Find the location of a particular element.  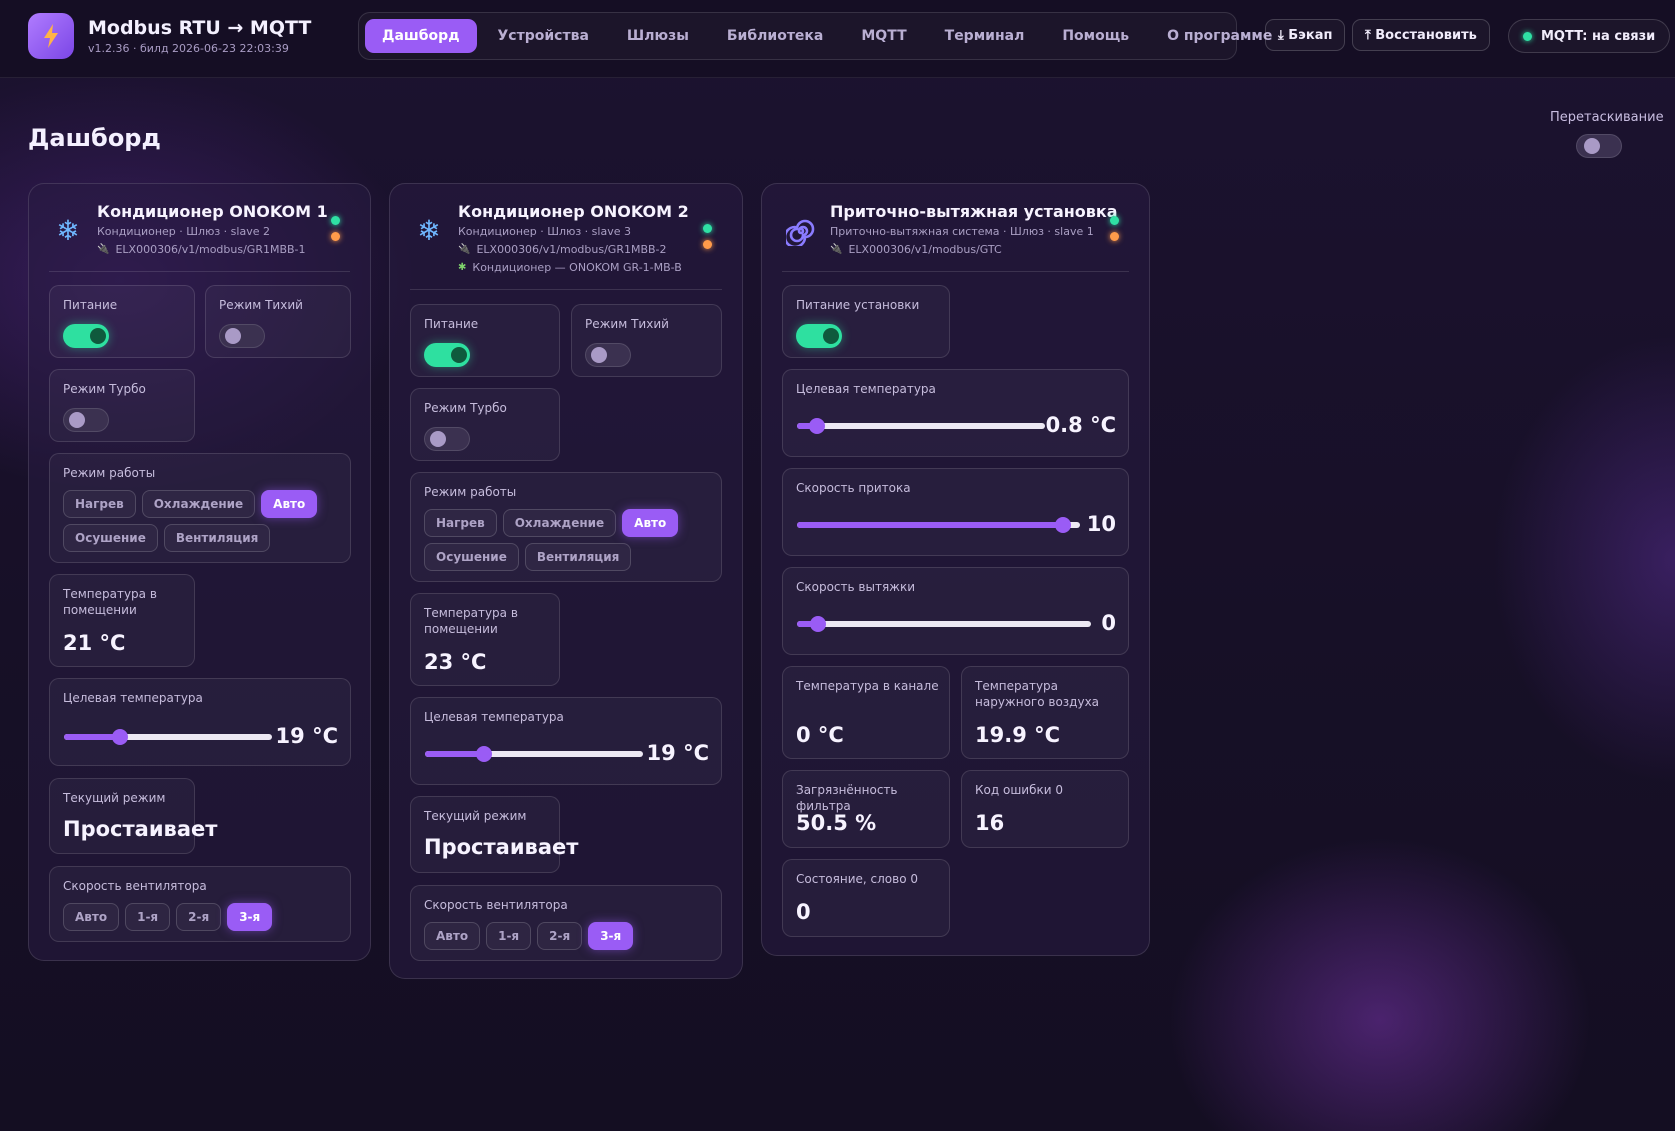

tab-gateways: Шлюзы is located at coordinates (658, 36).